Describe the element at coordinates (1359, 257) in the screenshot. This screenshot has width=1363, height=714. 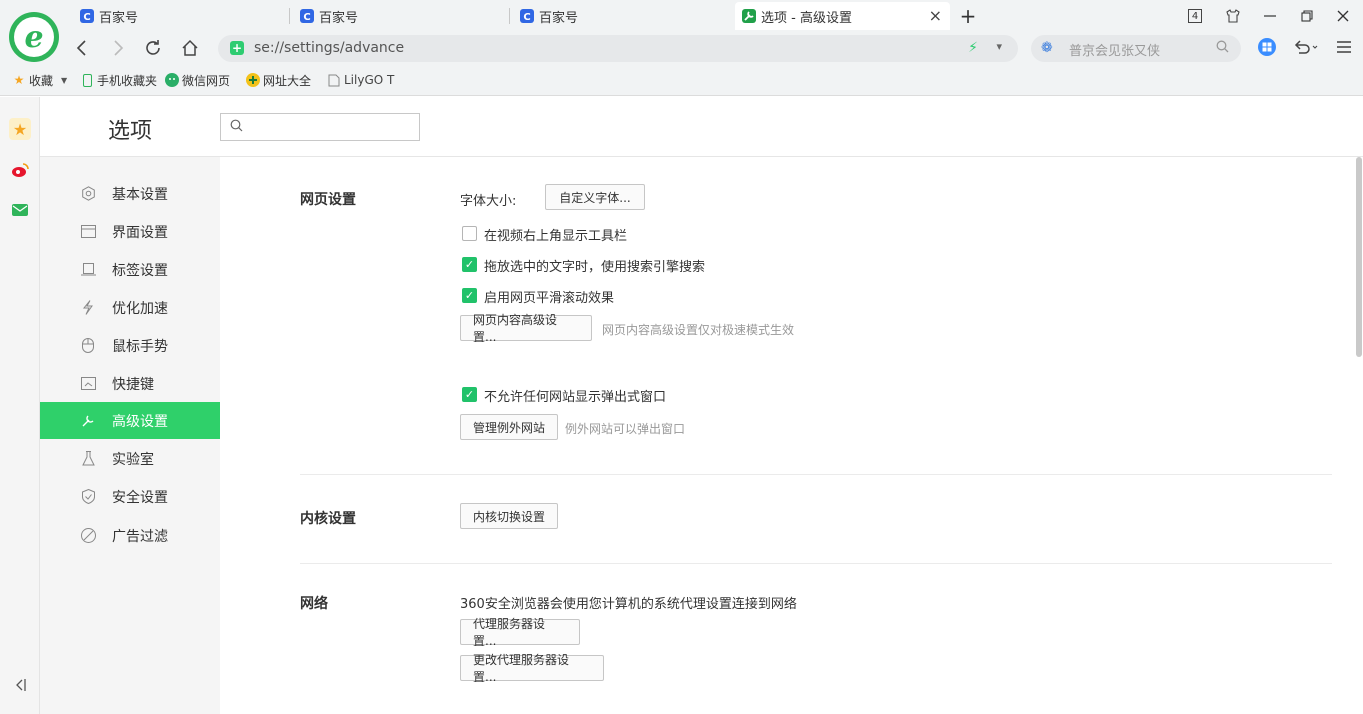
I see `vertical-scrollbar` at that location.